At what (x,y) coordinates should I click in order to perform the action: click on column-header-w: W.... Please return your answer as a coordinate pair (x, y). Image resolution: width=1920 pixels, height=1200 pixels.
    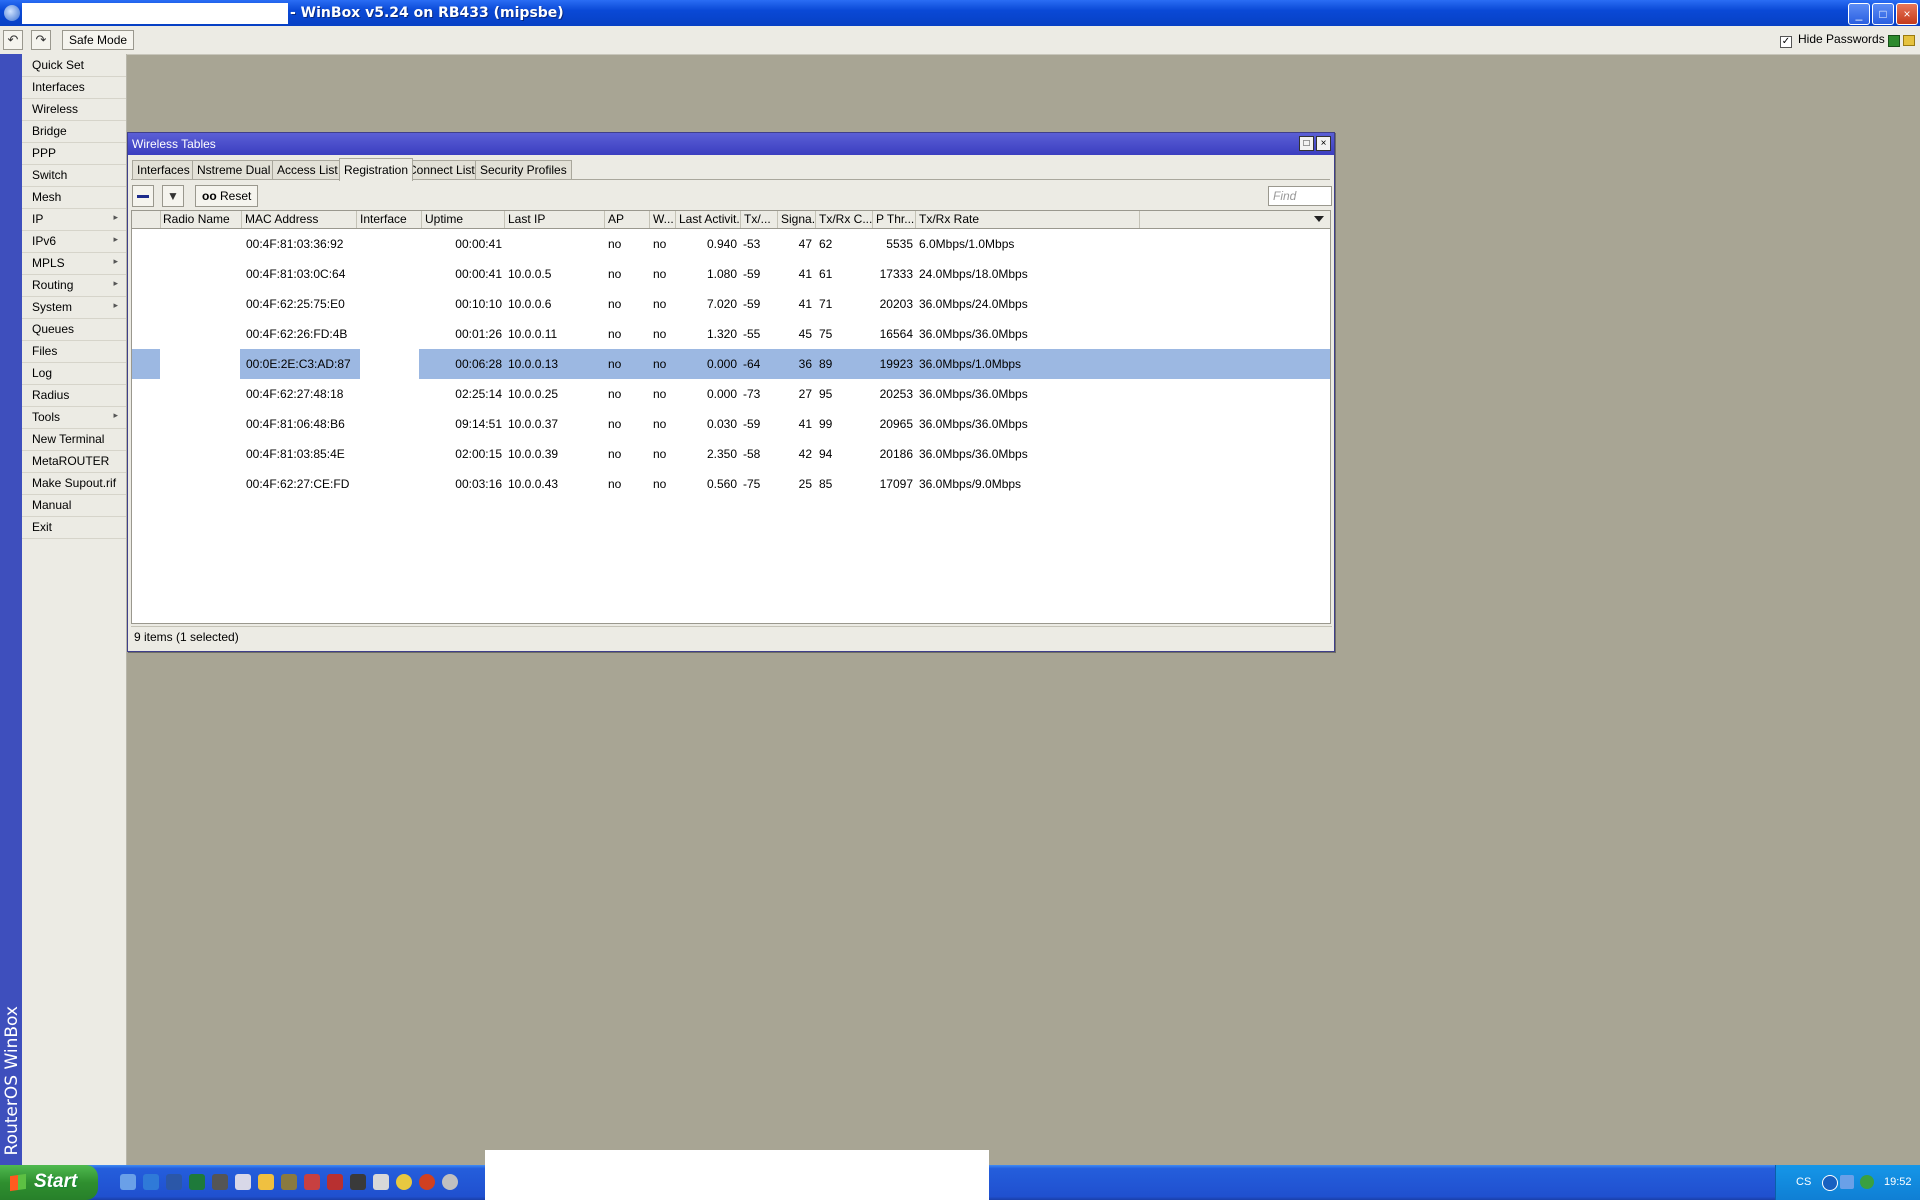
    Looking at the image, I should click on (663, 219).